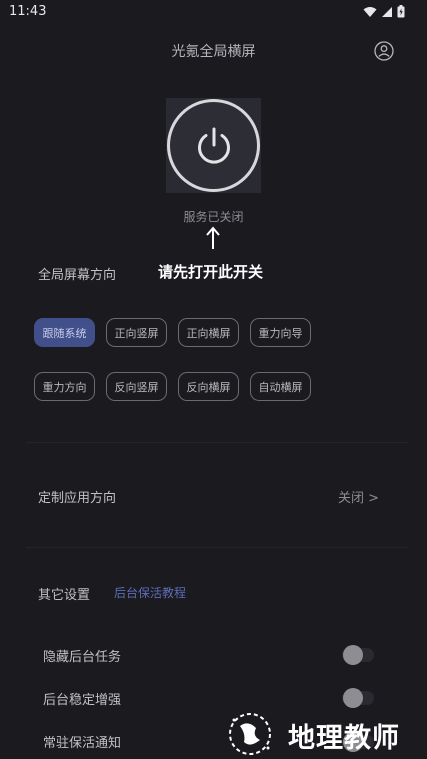 This screenshot has height=759, width=427. Describe the element at coordinates (64, 332) in the screenshot. I see `orientation-option-follow-system: 跟随系统` at that location.